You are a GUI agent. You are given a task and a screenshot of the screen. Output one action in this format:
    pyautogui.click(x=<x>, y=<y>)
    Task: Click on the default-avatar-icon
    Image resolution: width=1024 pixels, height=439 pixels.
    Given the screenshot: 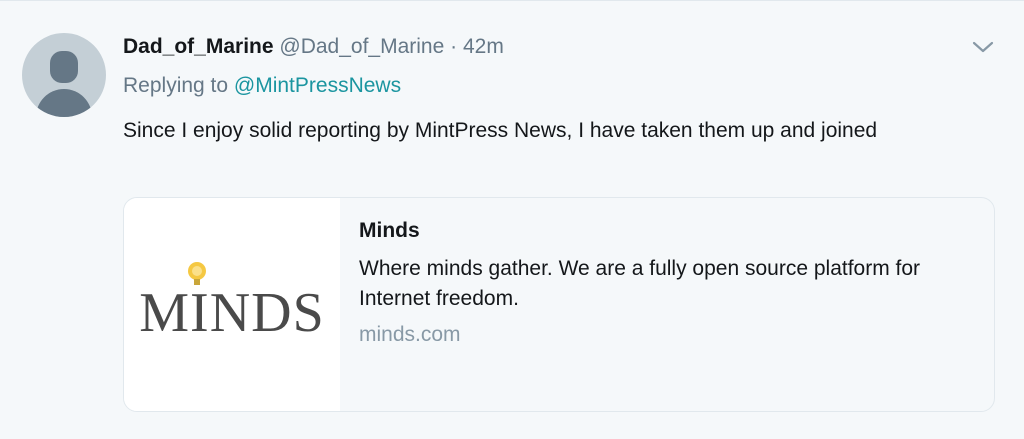 What is the action you would take?
    pyautogui.click(x=64, y=67)
    